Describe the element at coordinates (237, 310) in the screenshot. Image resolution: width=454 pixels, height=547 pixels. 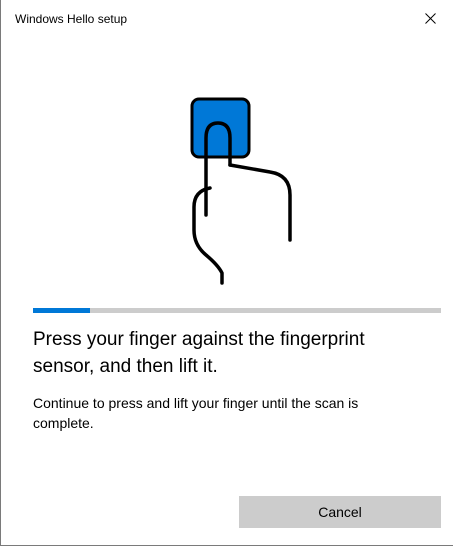
I see `progress-bar` at that location.